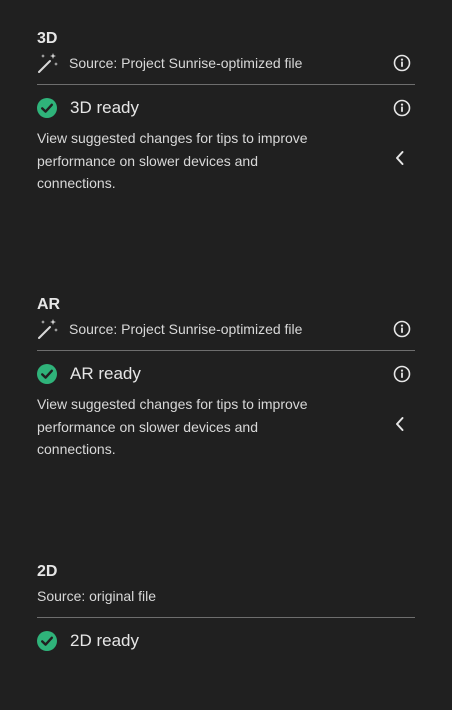 Image resolution: width=452 pixels, height=710 pixels. Describe the element at coordinates (47, 571) in the screenshot. I see `section-title: 2D` at that location.